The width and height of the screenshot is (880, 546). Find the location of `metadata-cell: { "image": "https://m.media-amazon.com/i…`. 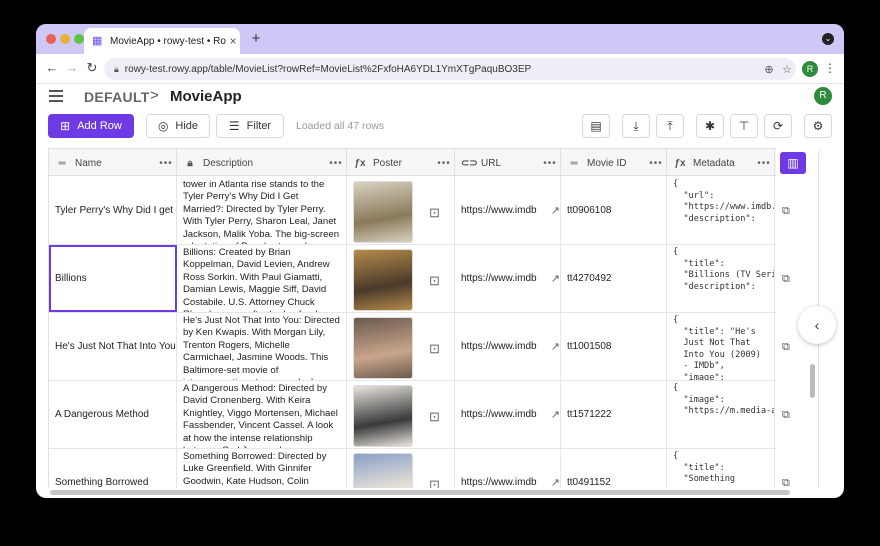

metadata-cell: { "image": "https://m.media-amazon.com/i… is located at coordinates (721, 414).